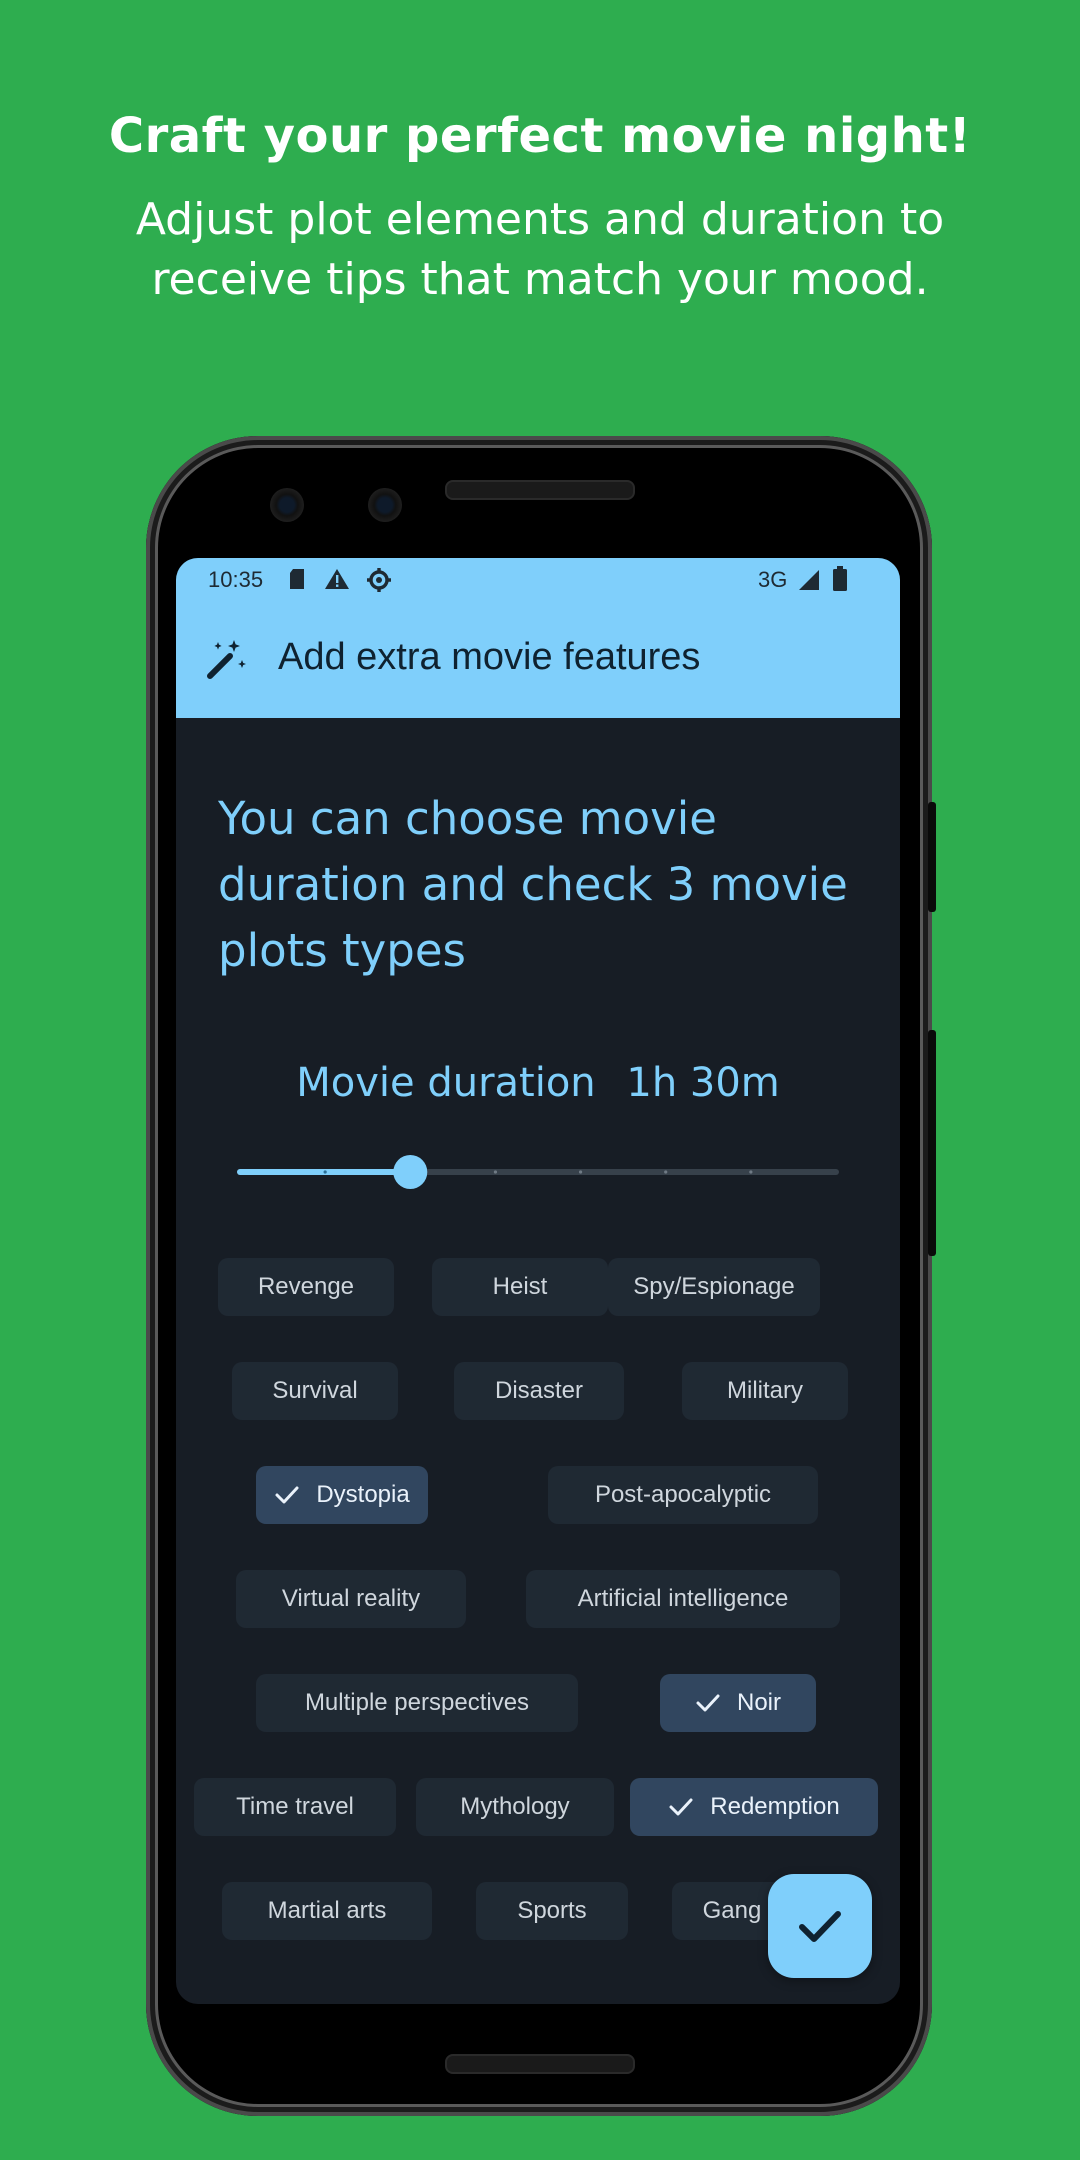 This screenshot has width=1080, height=2160. I want to click on plot-chip-label: Sports, so click(552, 1910).